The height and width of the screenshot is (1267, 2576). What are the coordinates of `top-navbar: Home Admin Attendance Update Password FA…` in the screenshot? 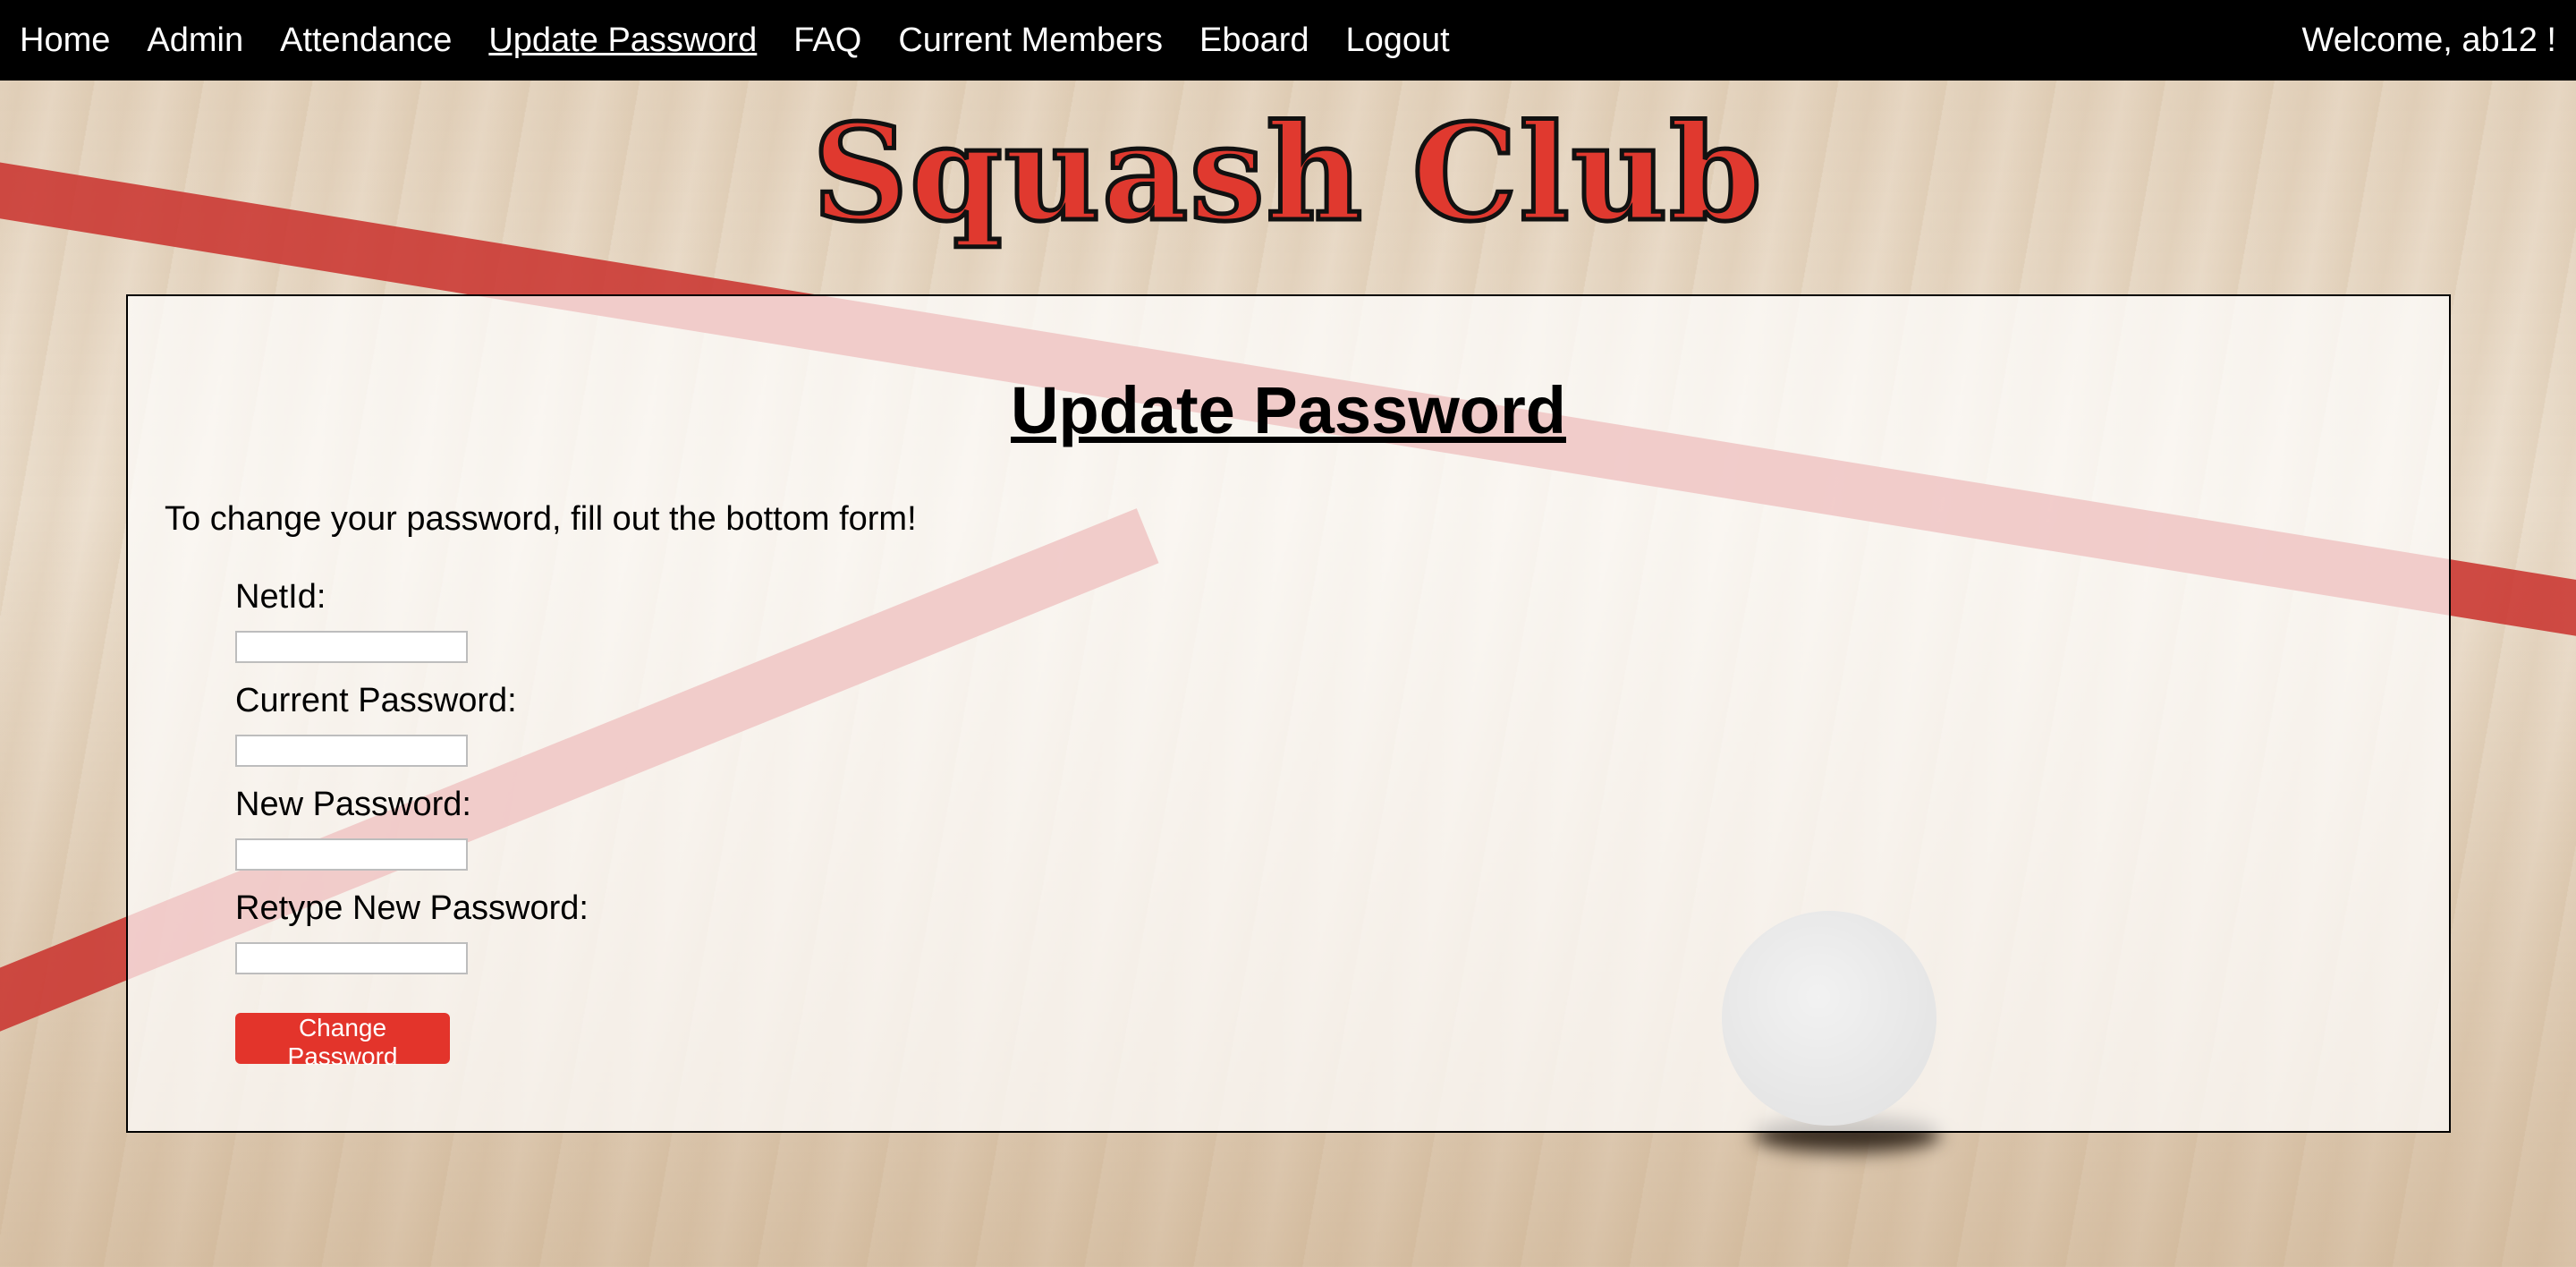 It's located at (1288, 41).